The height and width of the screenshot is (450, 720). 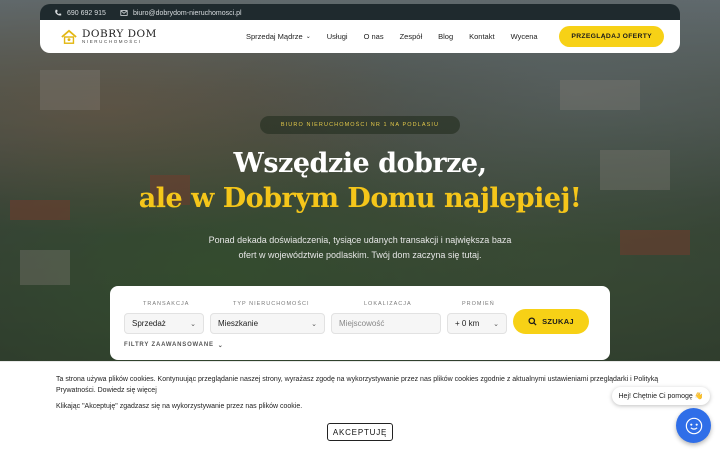 I want to click on location-placeholder: Miejscowość, so click(x=362, y=323).